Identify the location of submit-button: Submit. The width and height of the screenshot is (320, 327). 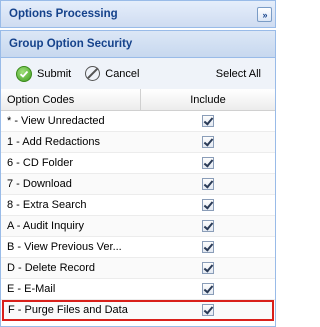
(43, 74).